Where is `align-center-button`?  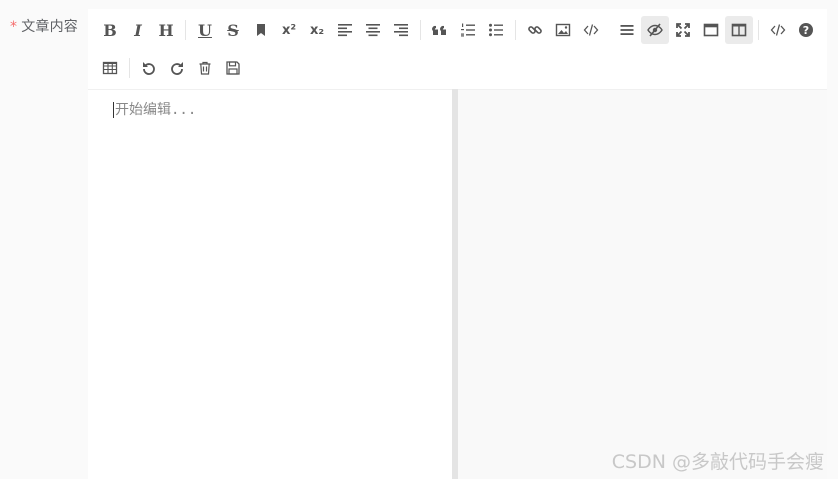 align-center-button is located at coordinates (373, 30).